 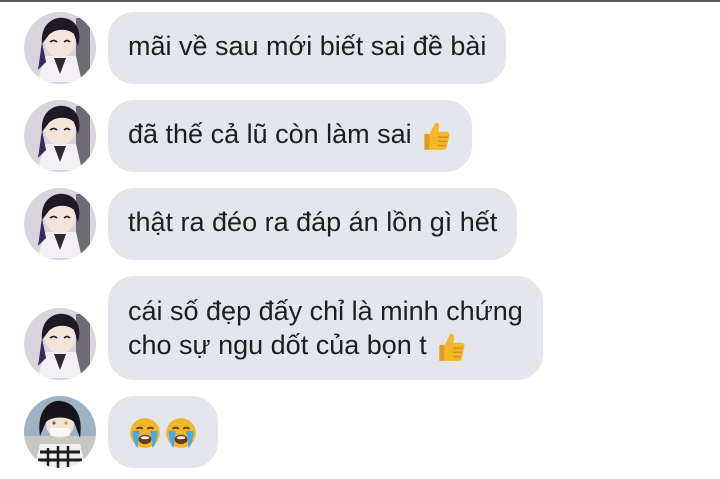 I want to click on message-bubble: đã thế cả lũ còn làm sai, so click(x=290, y=136).